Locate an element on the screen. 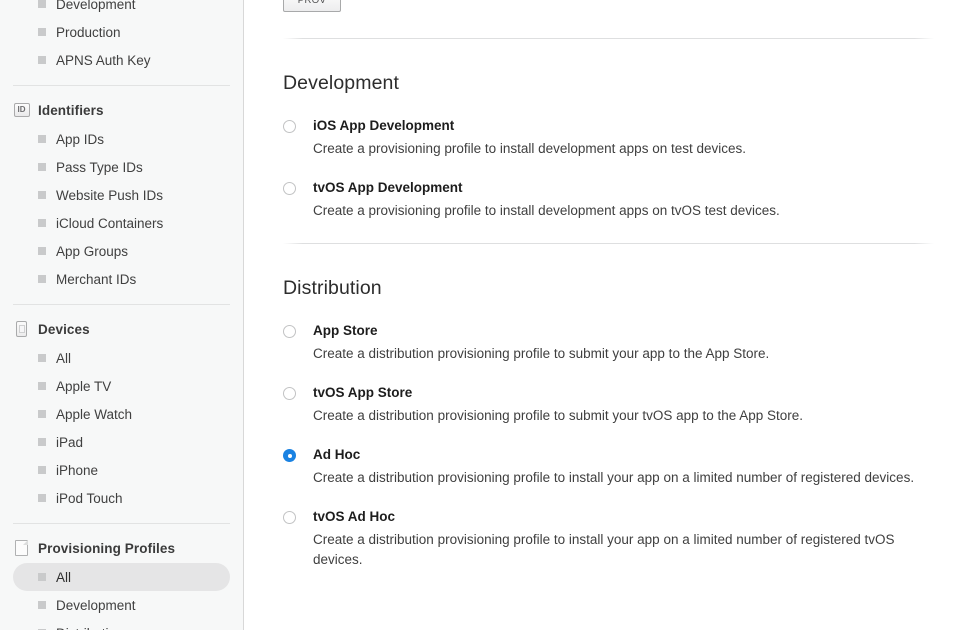 Image resolution: width=973 pixels, height=630 pixels. sidebar-item-label: All is located at coordinates (64, 358).